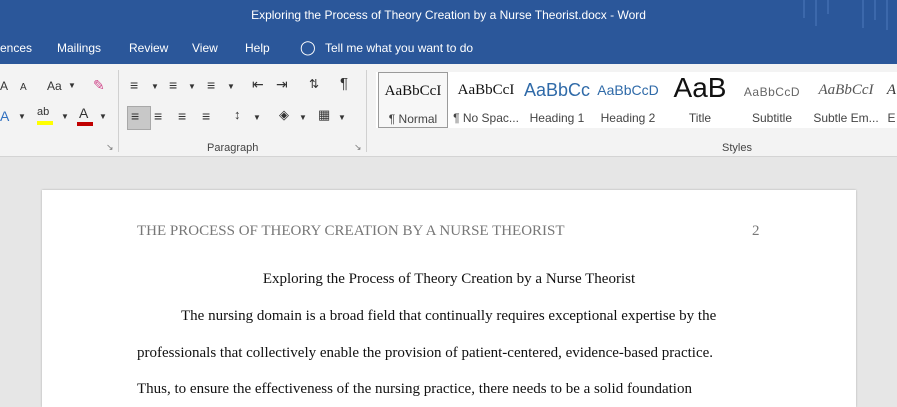 The height and width of the screenshot is (407, 897). What do you see at coordinates (700, 118) in the screenshot?
I see `style-name: Title` at bounding box center [700, 118].